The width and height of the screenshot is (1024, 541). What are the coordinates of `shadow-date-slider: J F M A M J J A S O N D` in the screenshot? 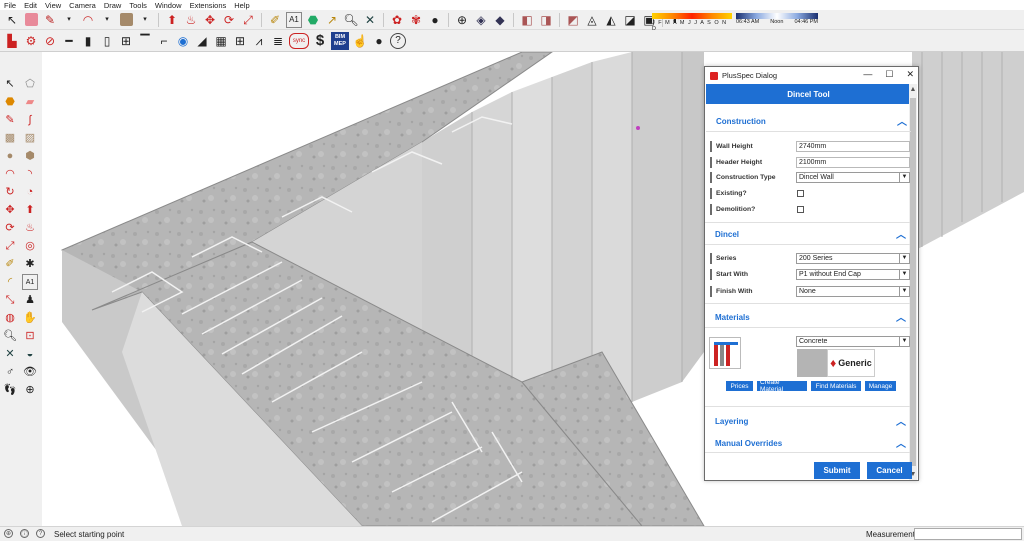 It's located at (692, 22).